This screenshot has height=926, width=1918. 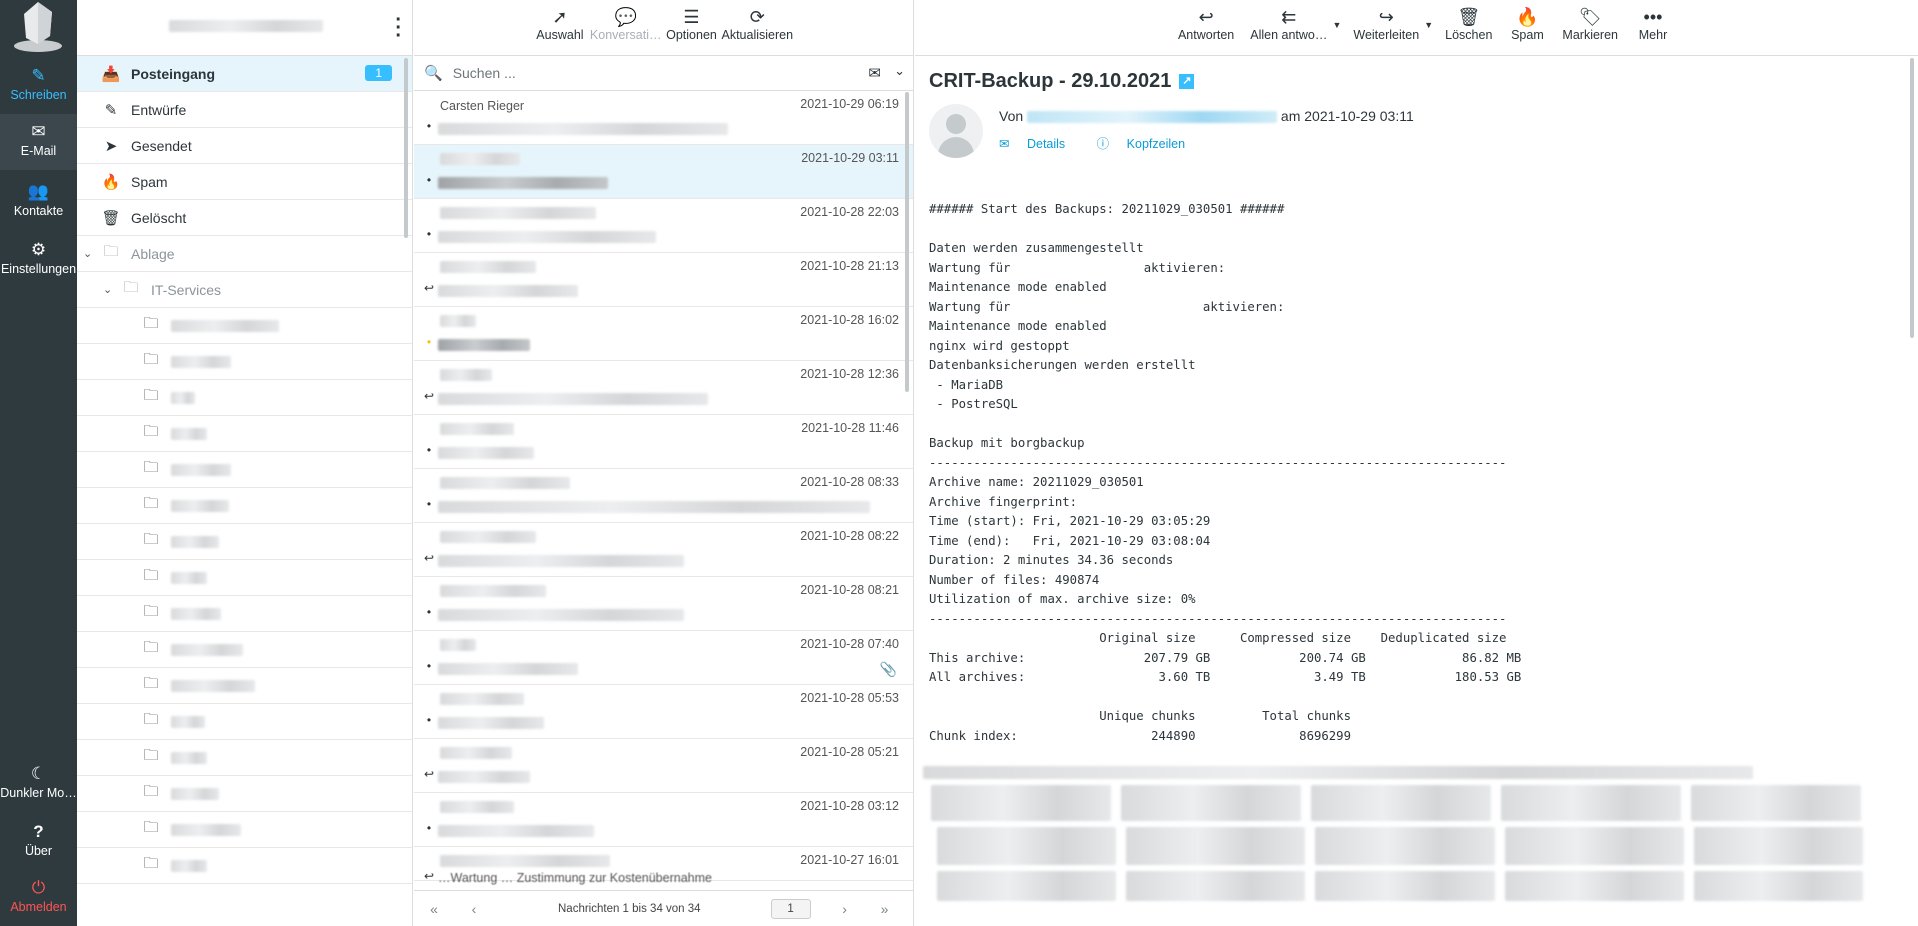 What do you see at coordinates (845, 909) in the screenshot?
I see `next-page-icon: ›` at bounding box center [845, 909].